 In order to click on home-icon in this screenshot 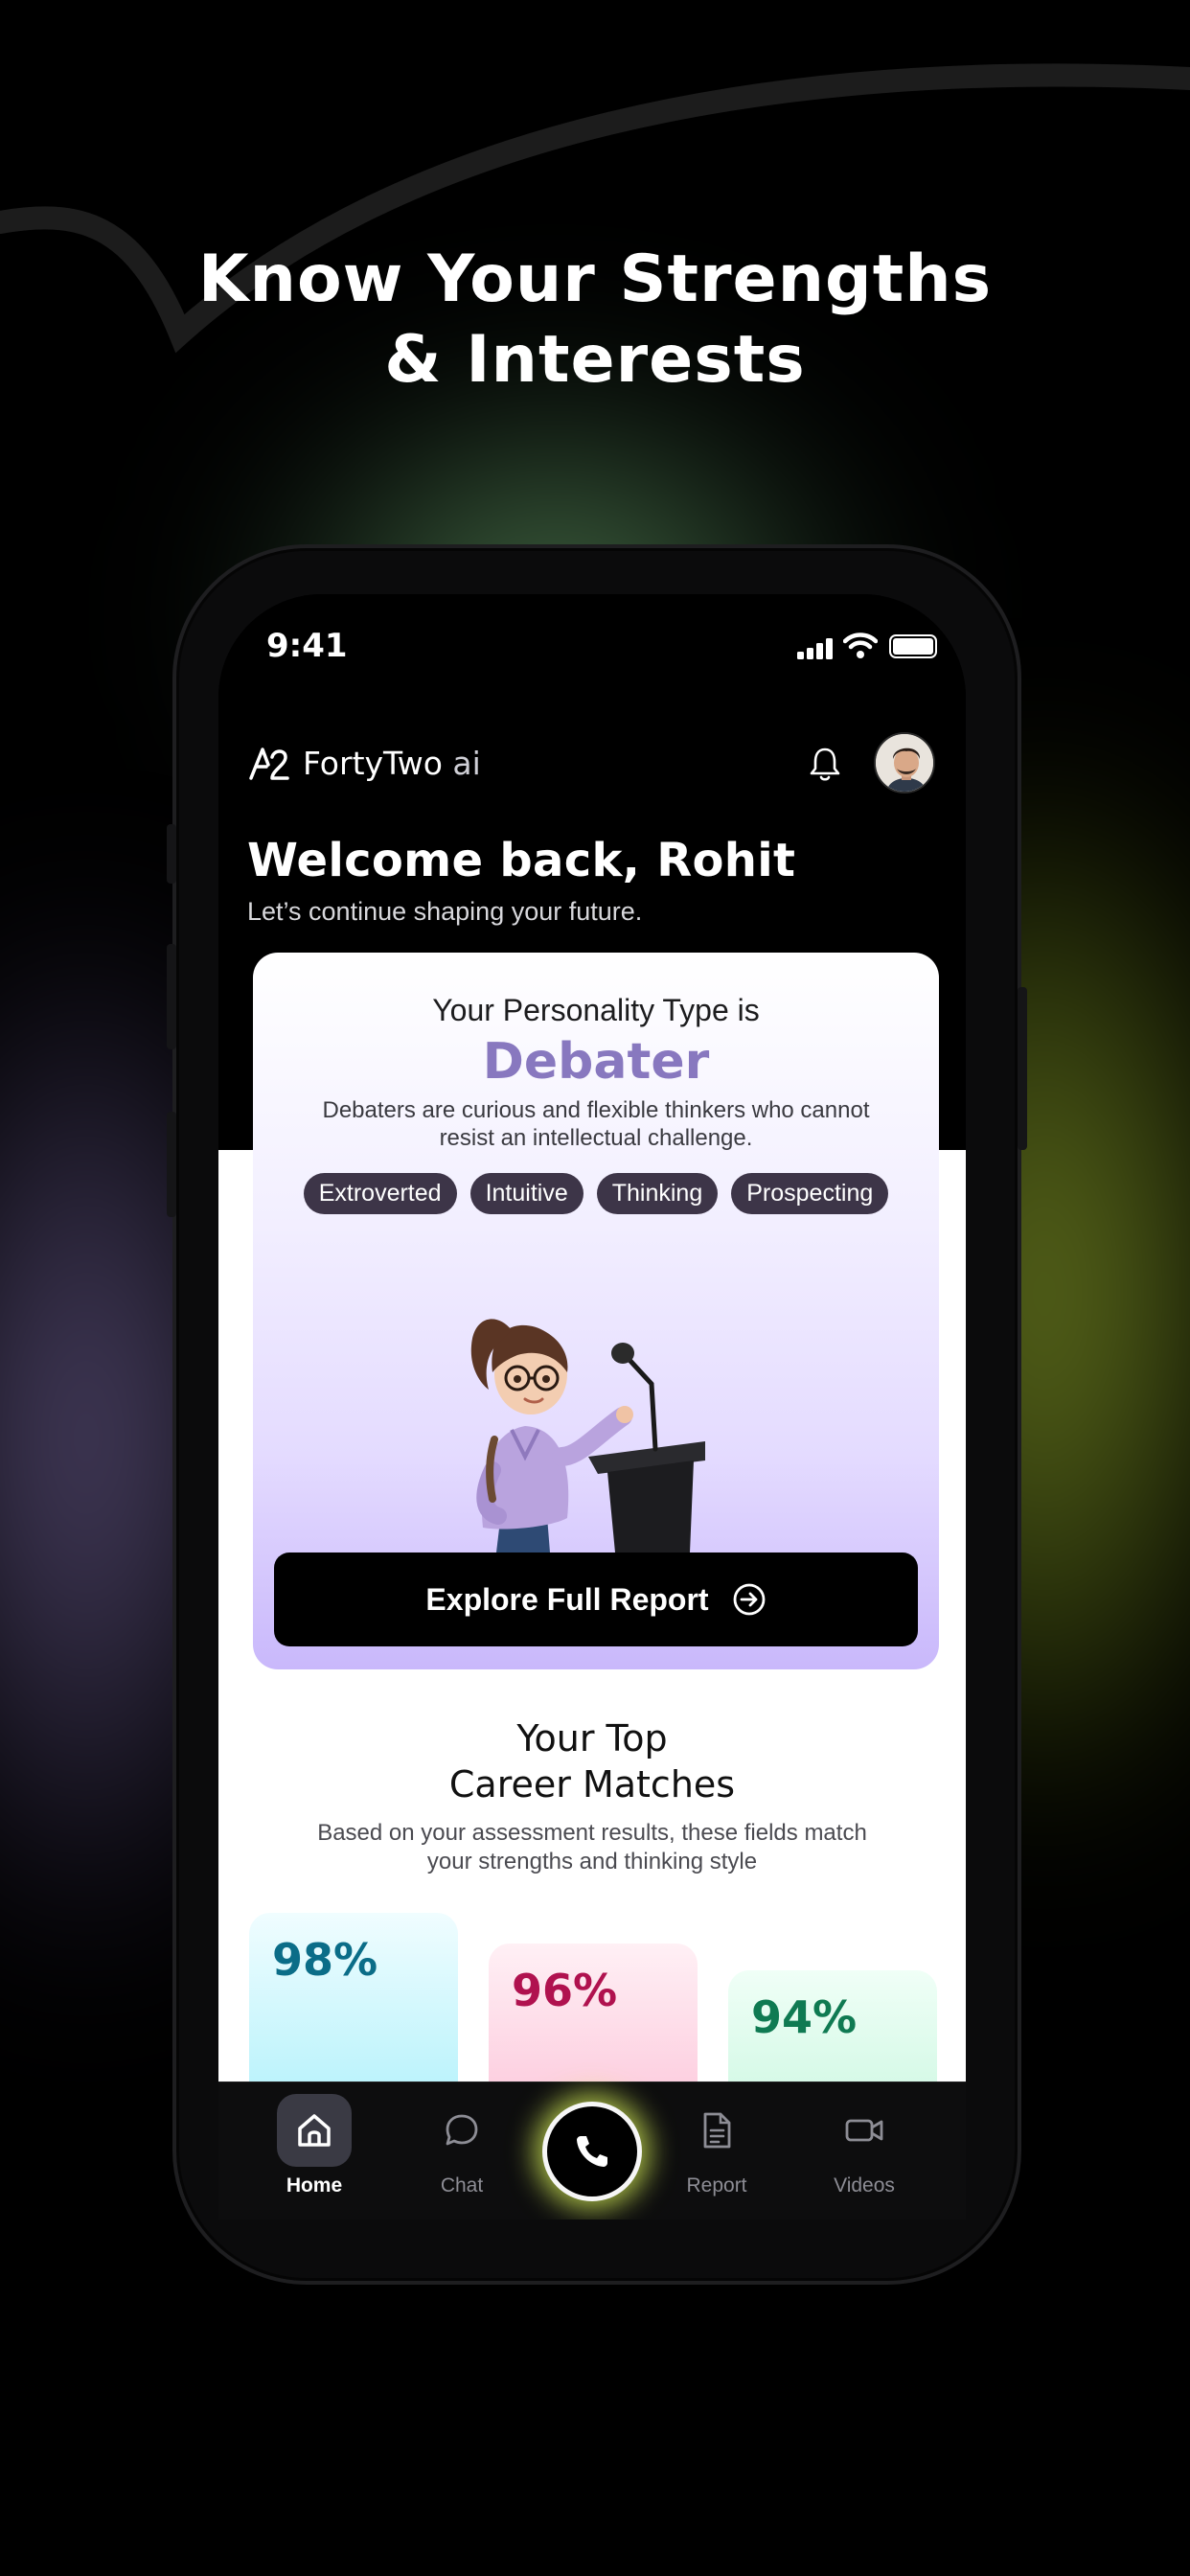, I will do `click(315, 2130)`.